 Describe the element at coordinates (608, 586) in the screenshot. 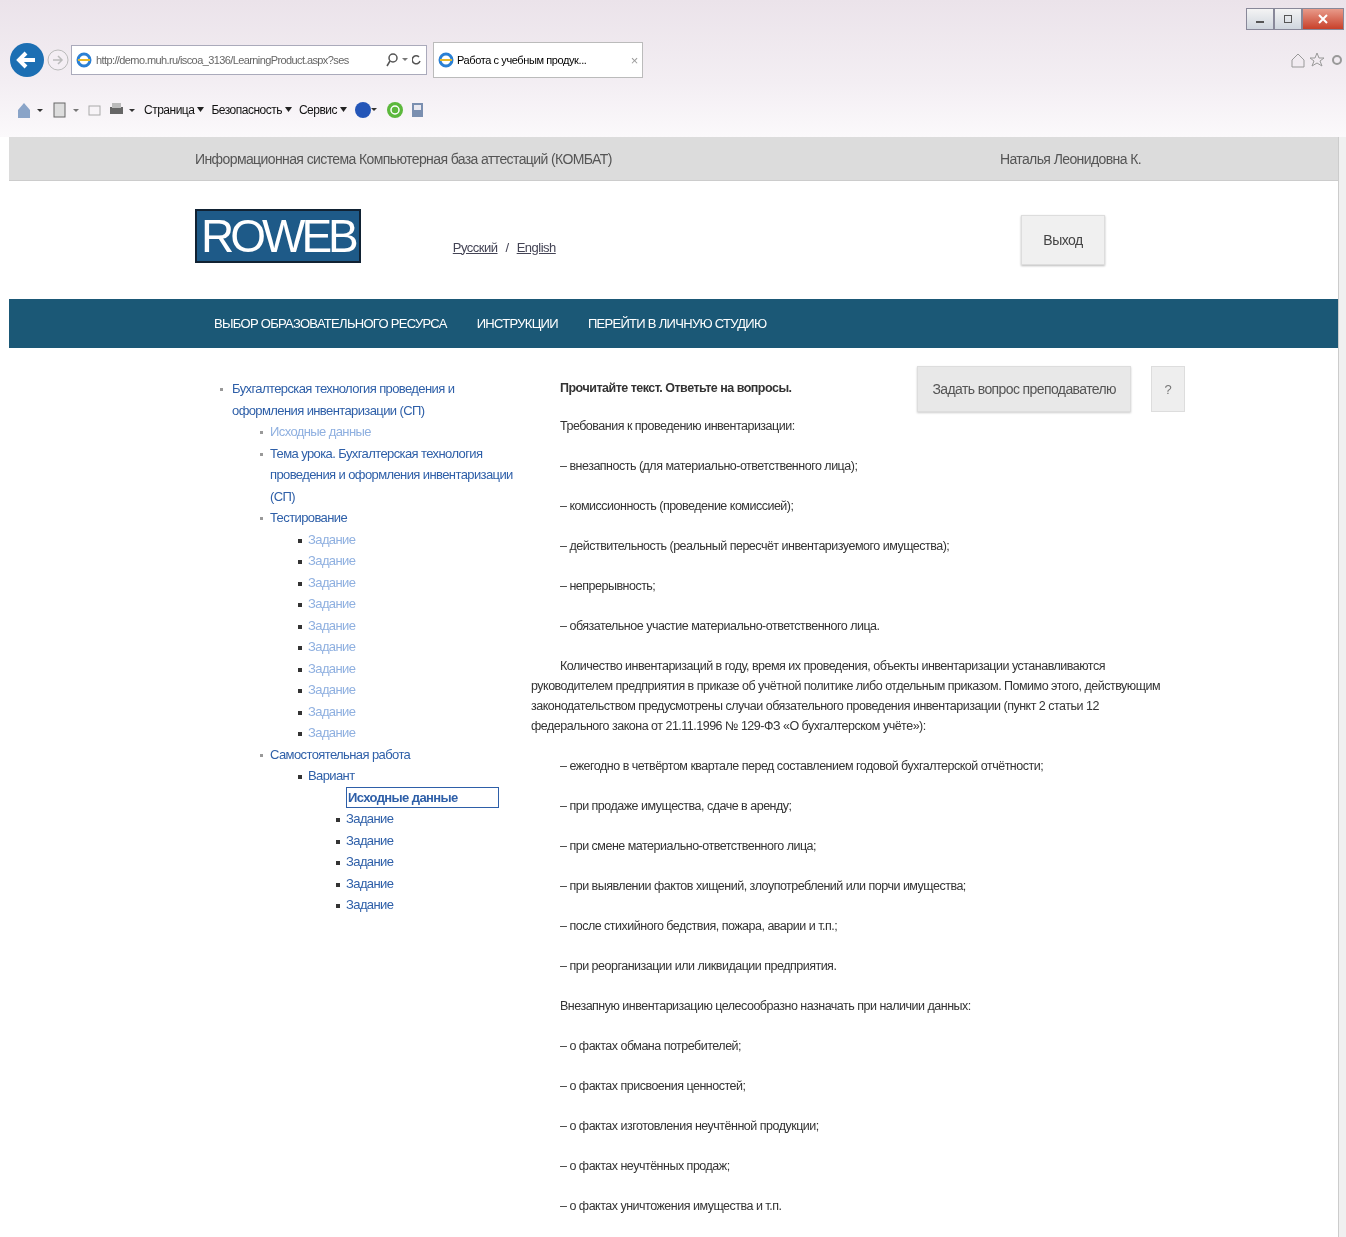

I see `list-item-text: – непрерывность;` at that location.